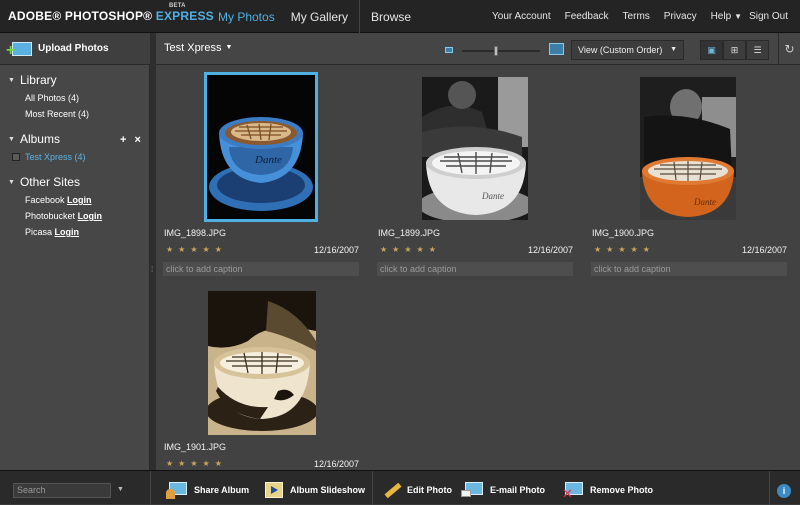 The image size is (800, 505). What do you see at coordinates (501, 51) in the screenshot?
I see `zoom-slider` at bounding box center [501, 51].